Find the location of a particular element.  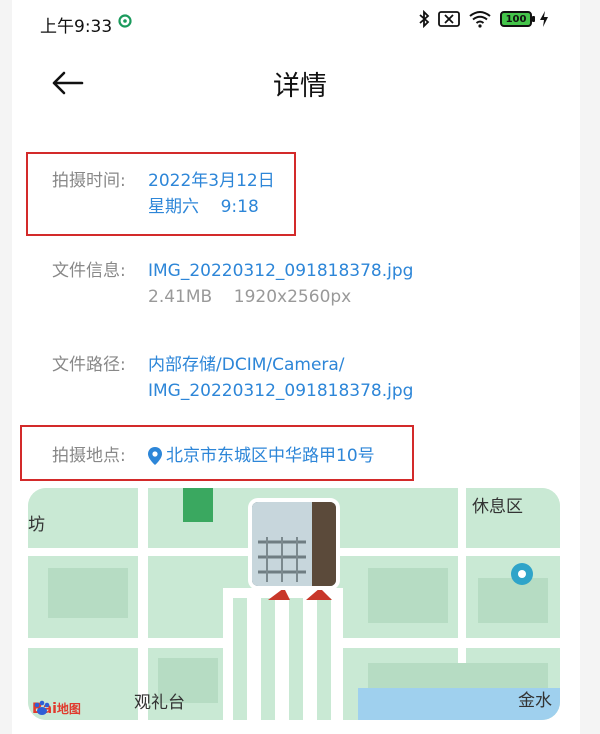

map-logo: Bai 地图 is located at coordinates (56, 708).